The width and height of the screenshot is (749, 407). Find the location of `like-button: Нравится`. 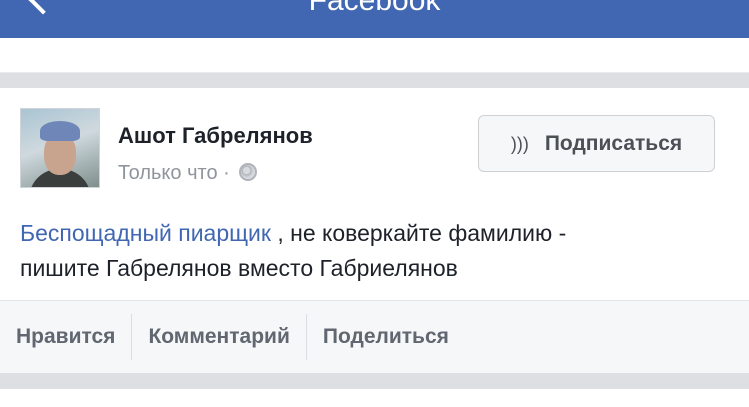

like-button: Нравится is located at coordinates (66, 337).